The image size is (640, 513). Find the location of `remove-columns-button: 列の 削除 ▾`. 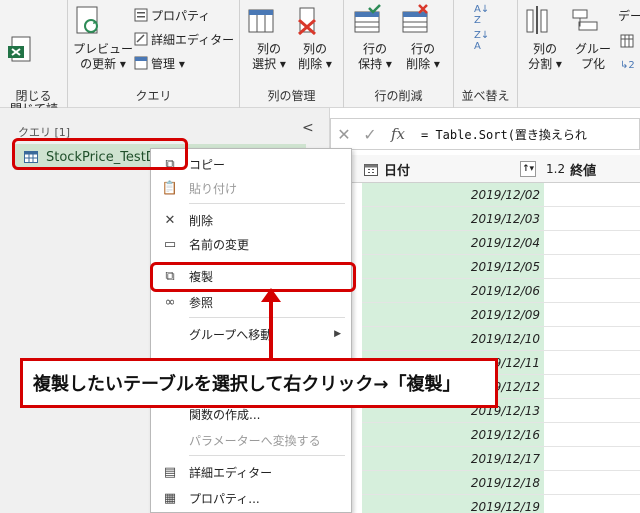

remove-columns-button: 列の 削除 ▾ is located at coordinates (315, 38).